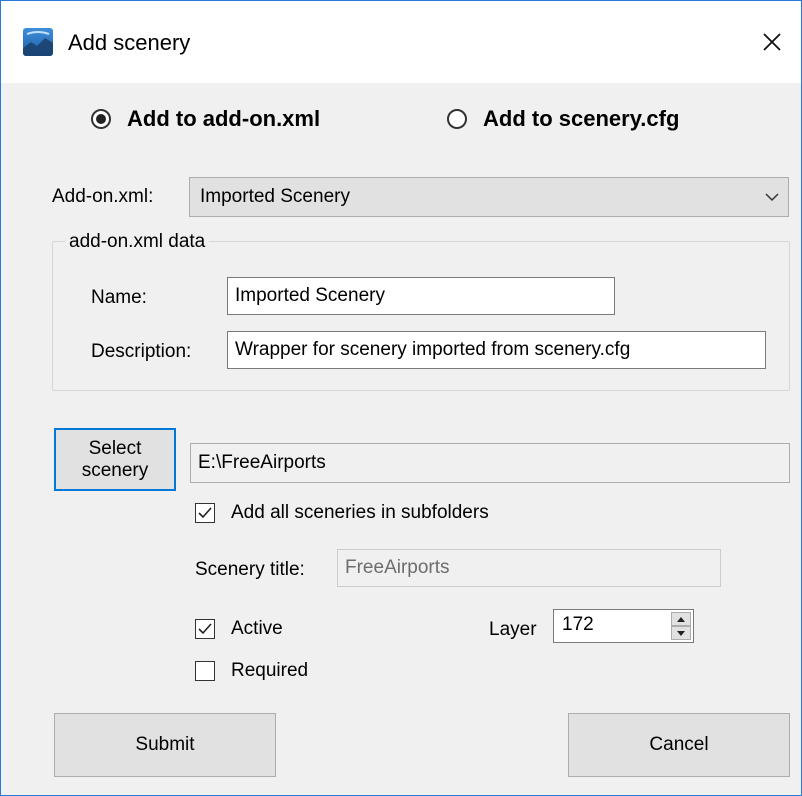  I want to click on addon-xml-dropdown: Imported Scenery, so click(489, 197).